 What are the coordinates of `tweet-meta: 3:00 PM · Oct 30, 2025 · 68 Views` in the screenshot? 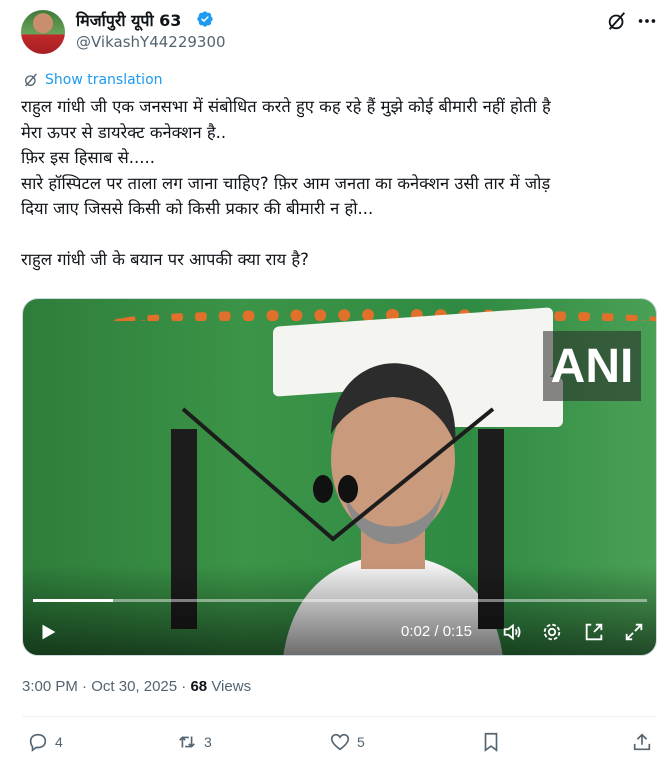 It's located at (136, 686).